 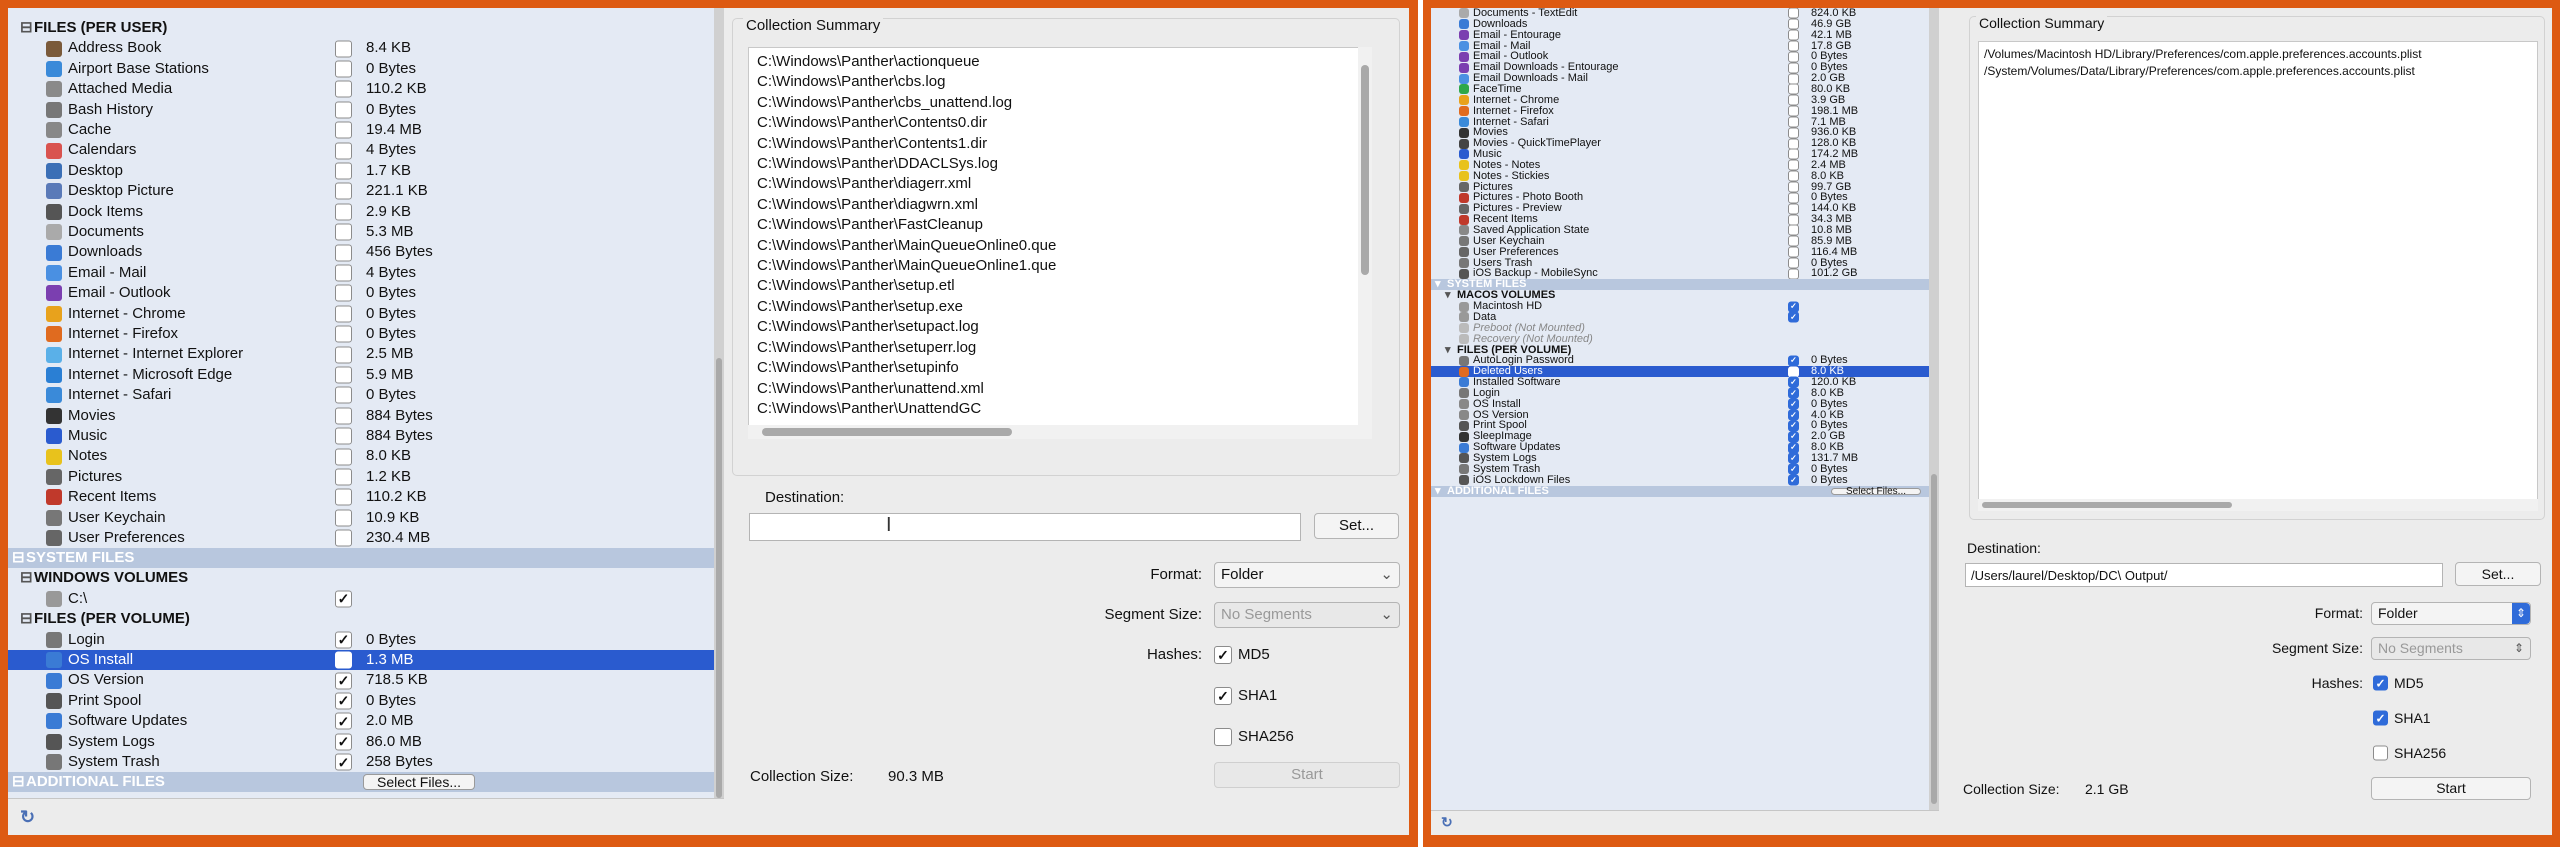 I want to click on summary-path: C:\Windows\Panther\cbs.log, so click(x=1060, y=82).